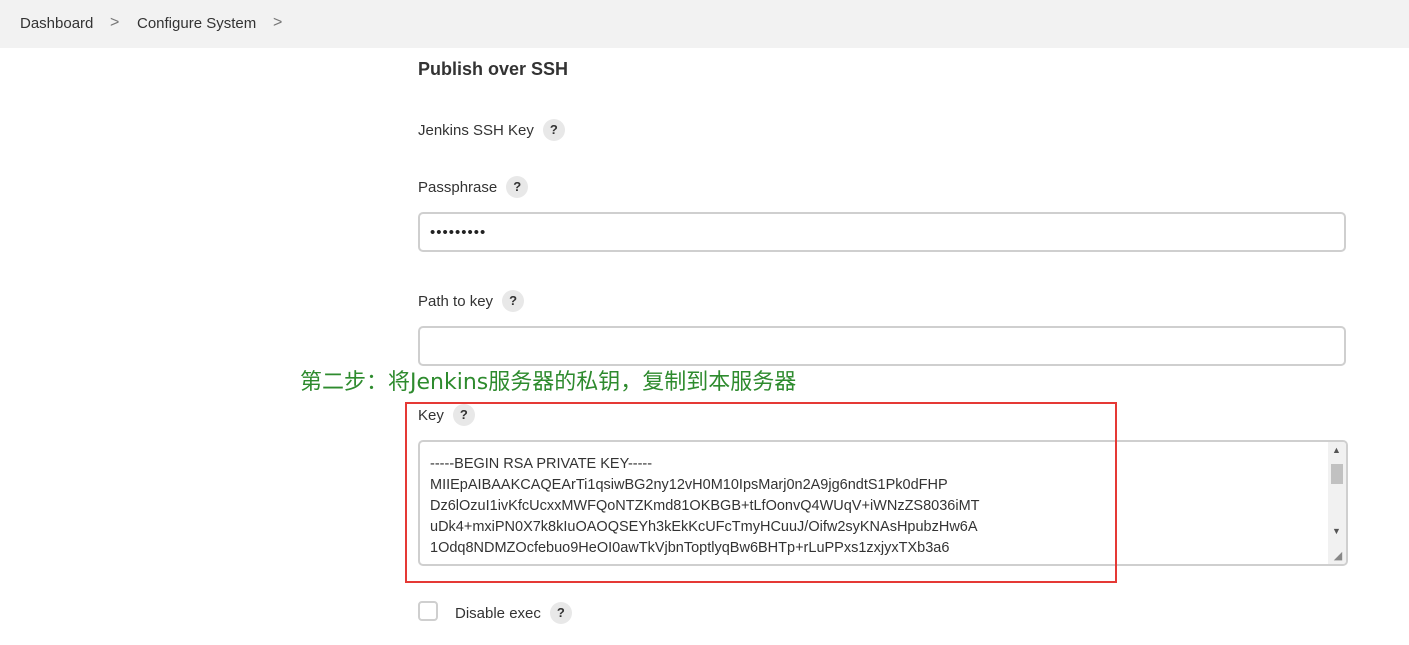 Image resolution: width=1409 pixels, height=645 pixels. What do you see at coordinates (476, 130) in the screenshot?
I see `jenkins-ssh-key-label: Jenkins SSH Key` at bounding box center [476, 130].